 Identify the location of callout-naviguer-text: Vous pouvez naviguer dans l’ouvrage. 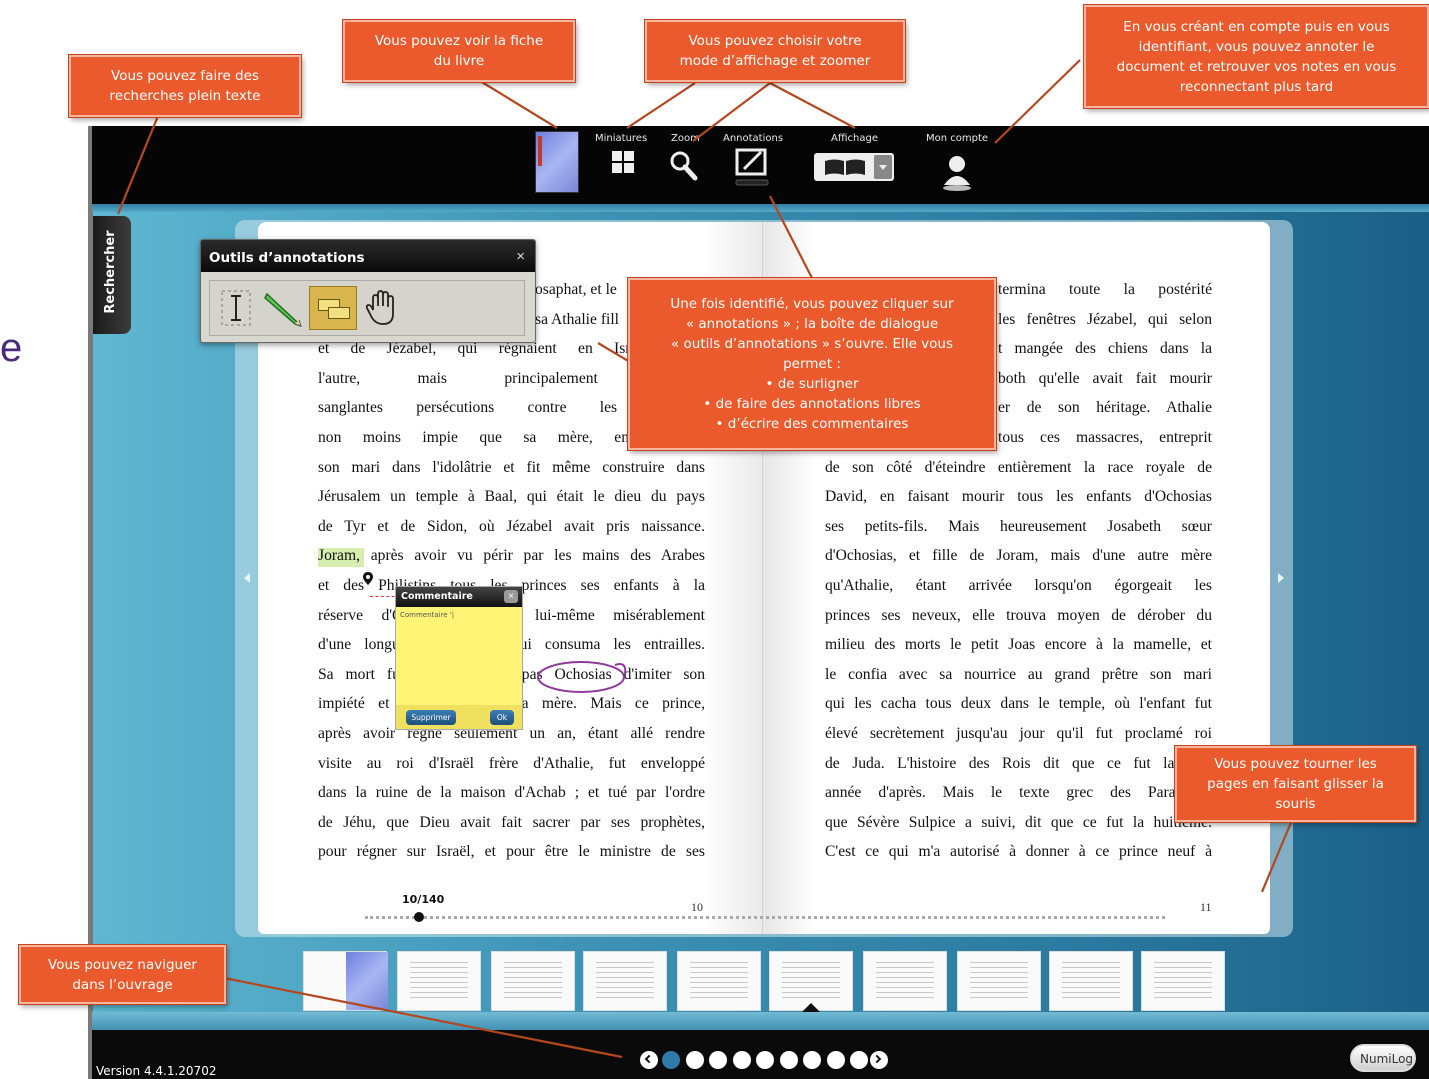
(122, 974).